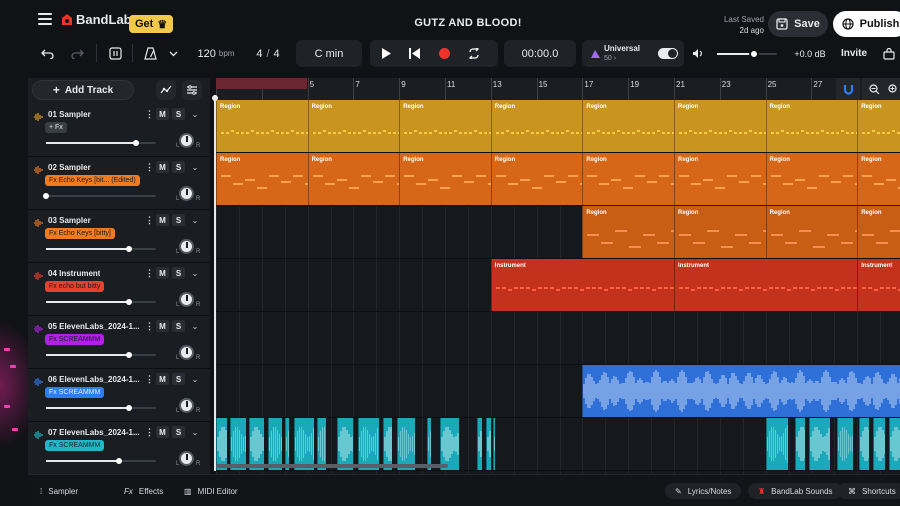 This screenshot has width=900, height=506. I want to click on automation-icon, so click(166, 90).